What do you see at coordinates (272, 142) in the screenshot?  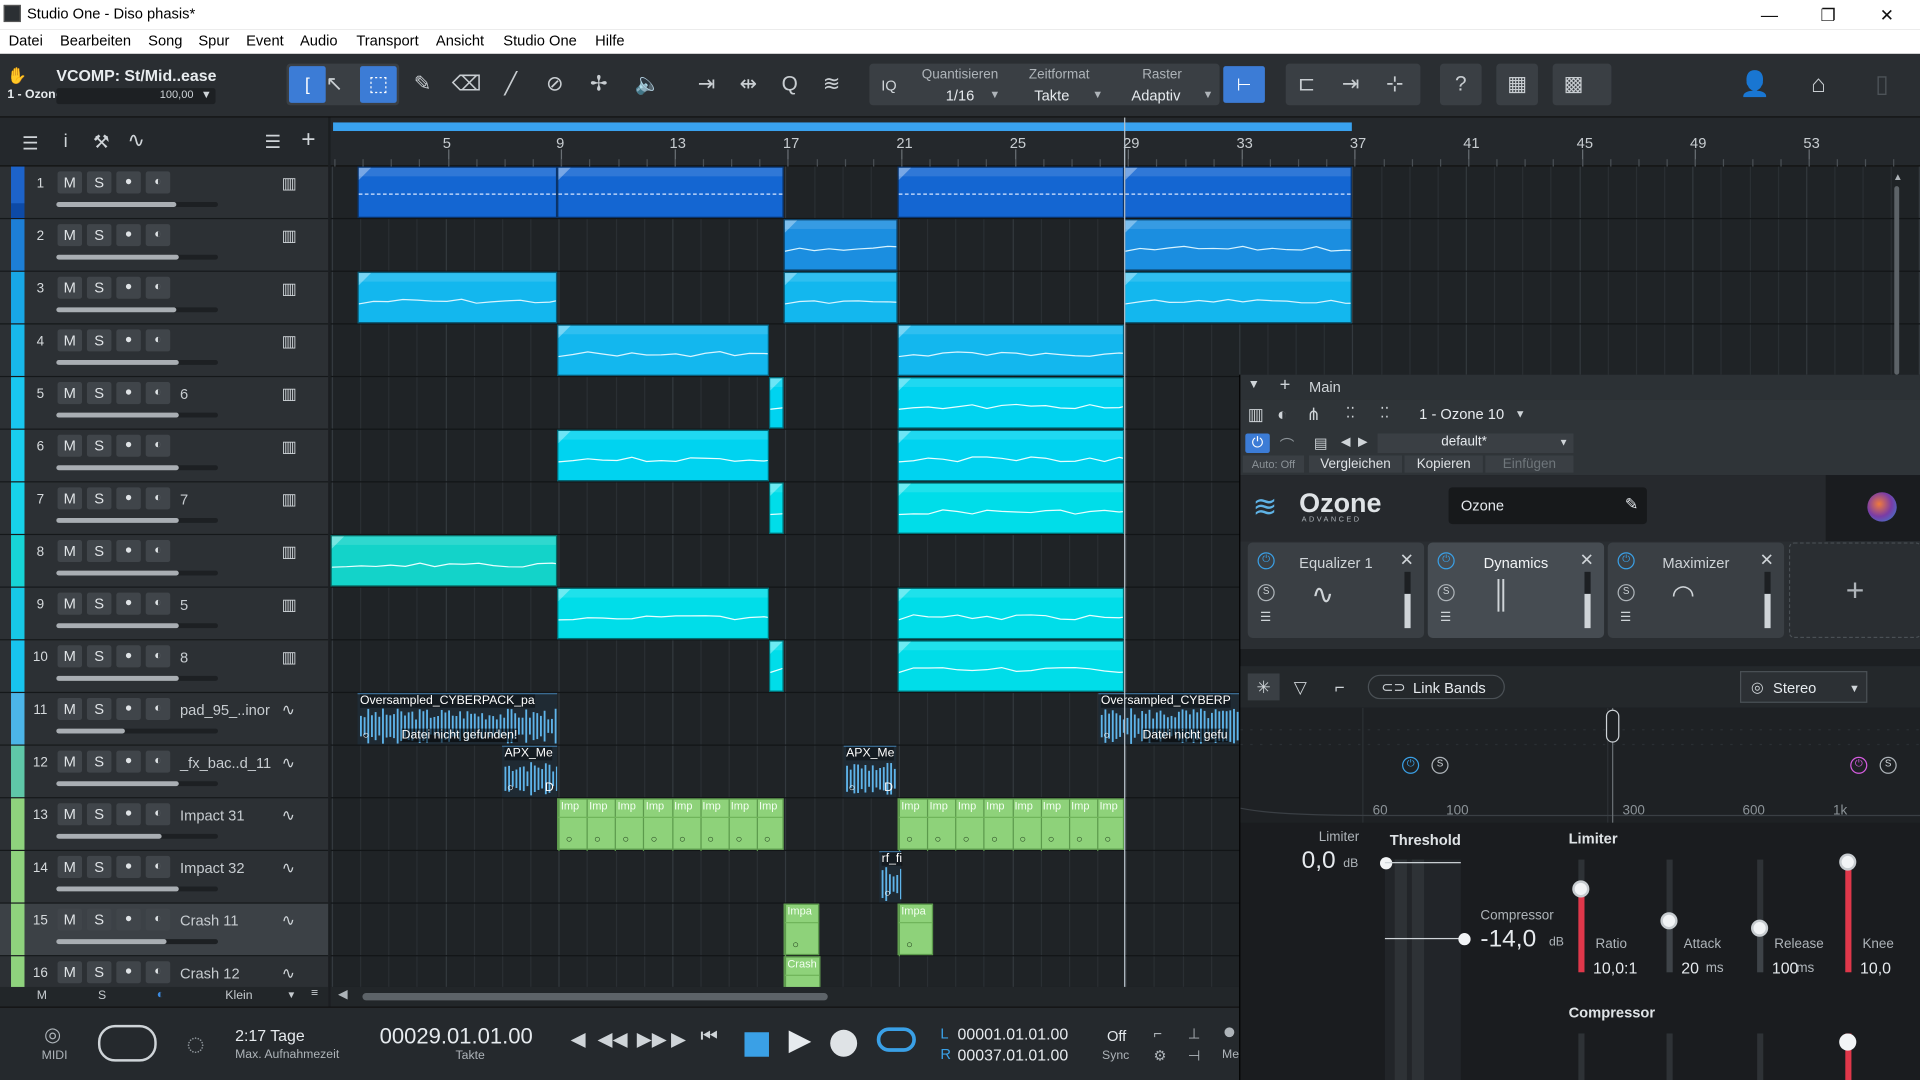 I see `list-icon: ☰` at bounding box center [272, 142].